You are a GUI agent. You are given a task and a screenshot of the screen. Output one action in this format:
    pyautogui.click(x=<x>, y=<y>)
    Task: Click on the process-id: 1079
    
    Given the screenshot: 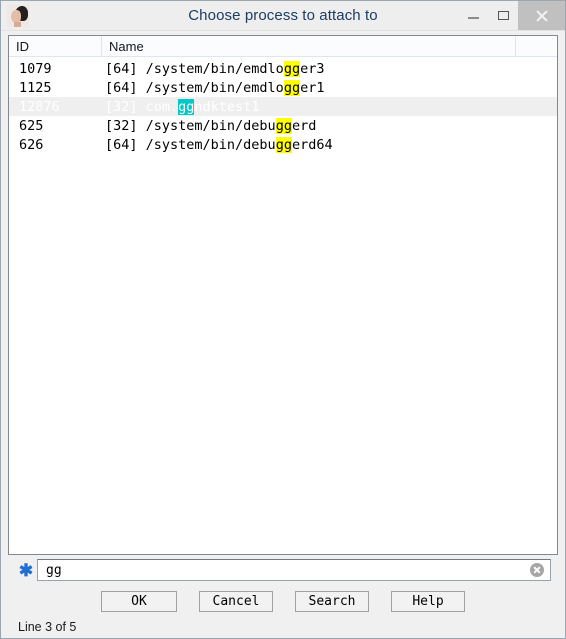 What is the action you would take?
    pyautogui.click(x=35, y=68)
    